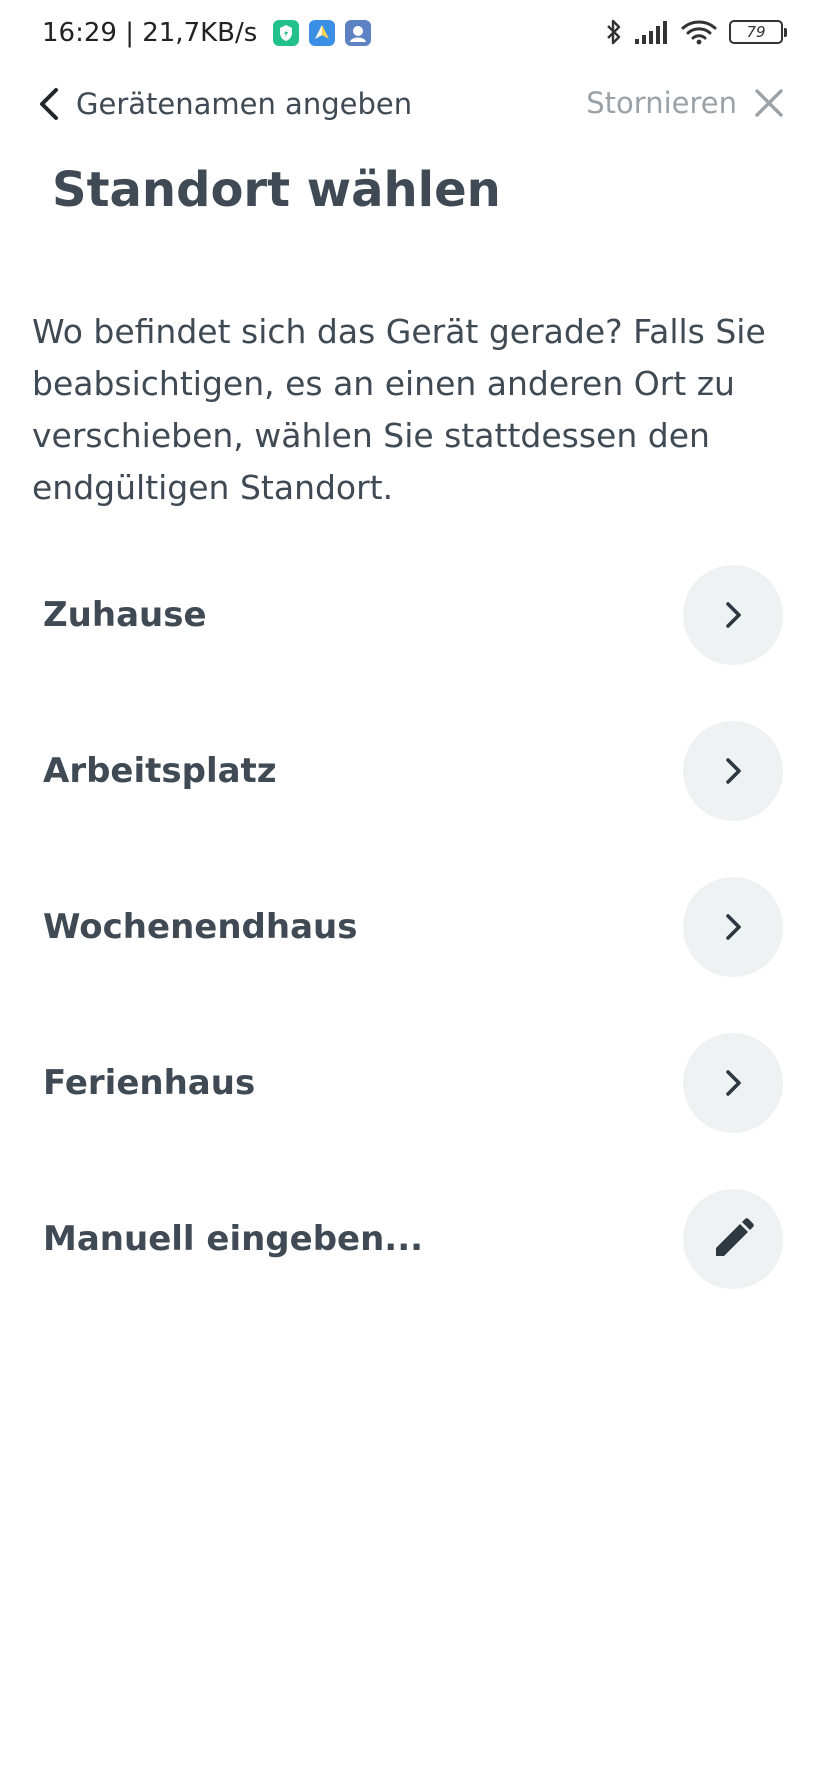 Image resolution: width=823 pixels, height=1783 pixels. I want to click on location-label: Ferienhaus, so click(149, 1083).